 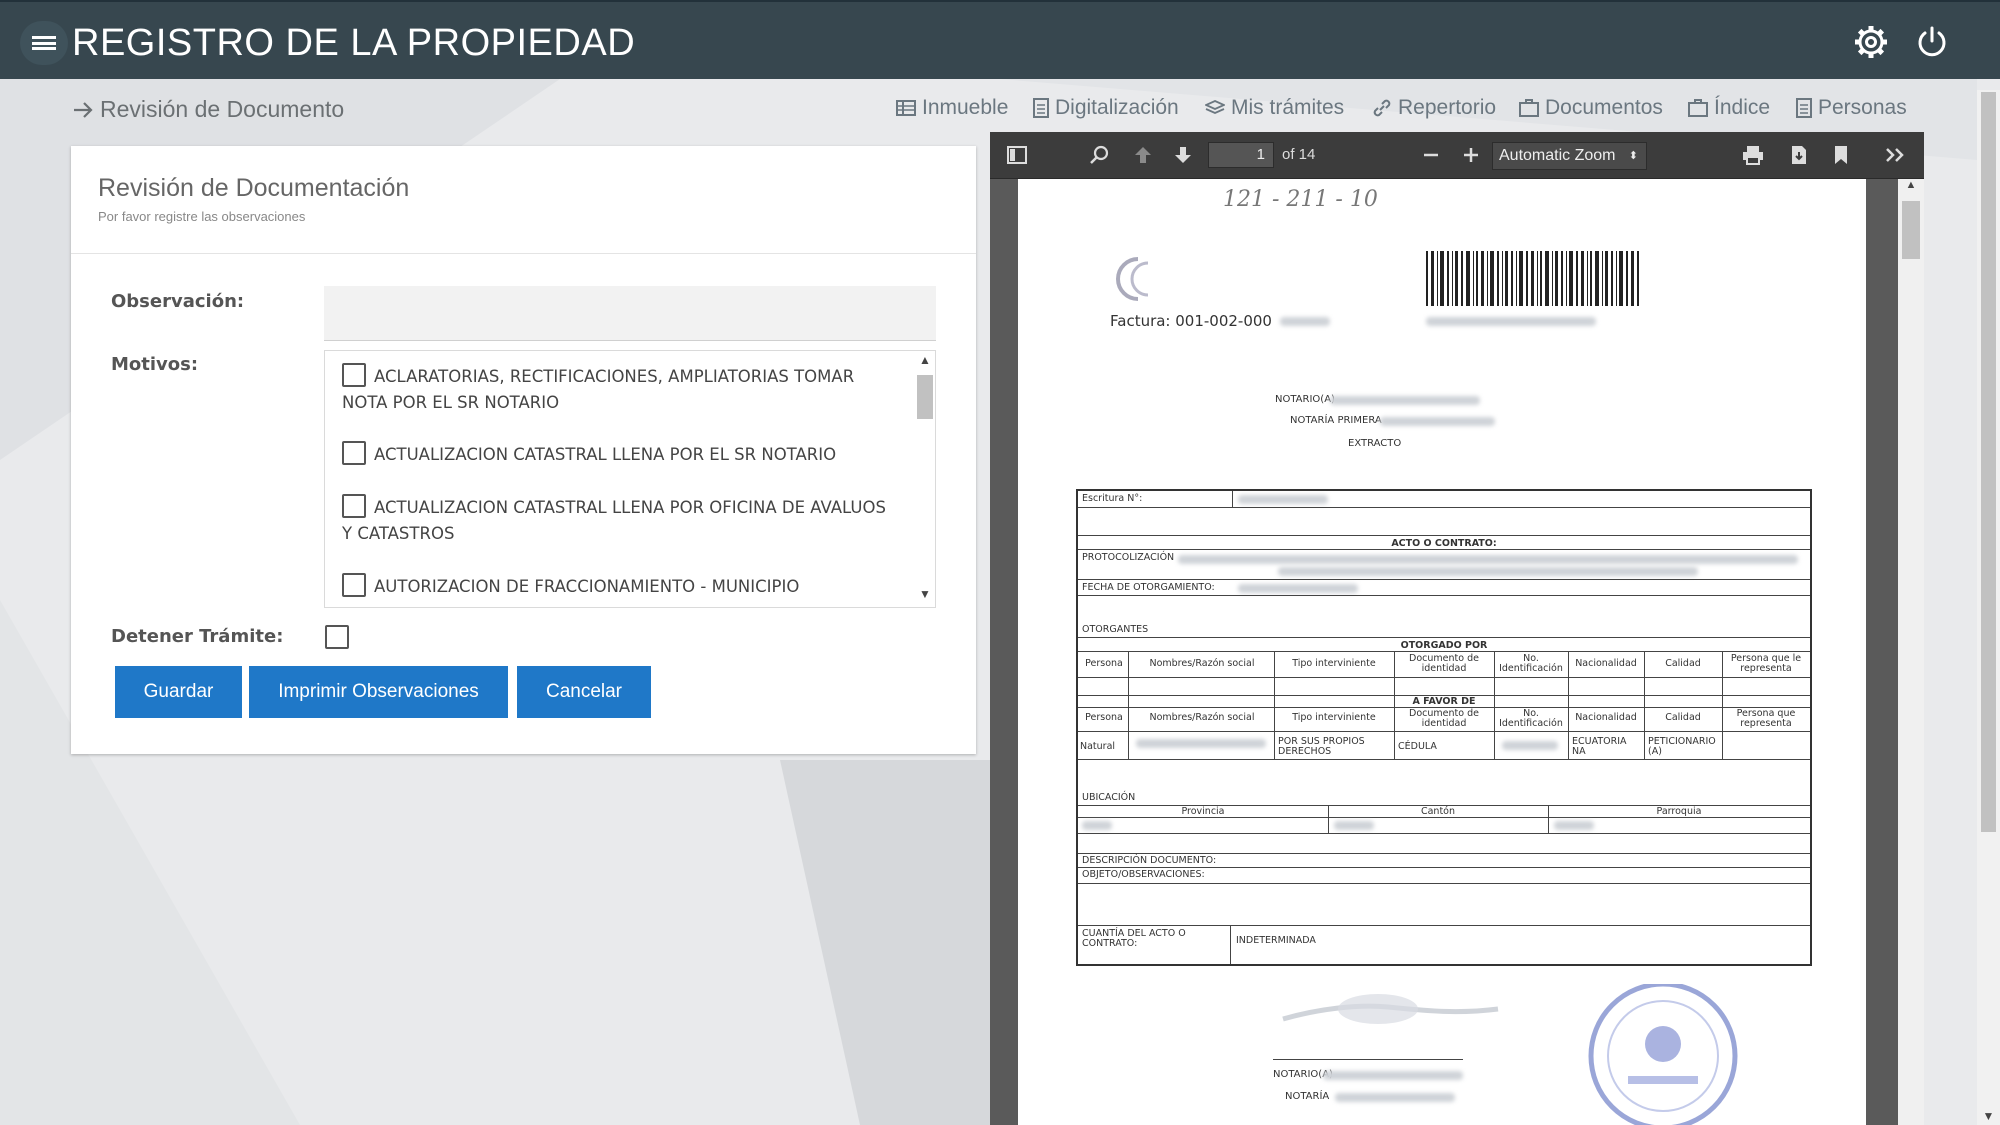 I want to click on logout-button, so click(x=1932, y=42).